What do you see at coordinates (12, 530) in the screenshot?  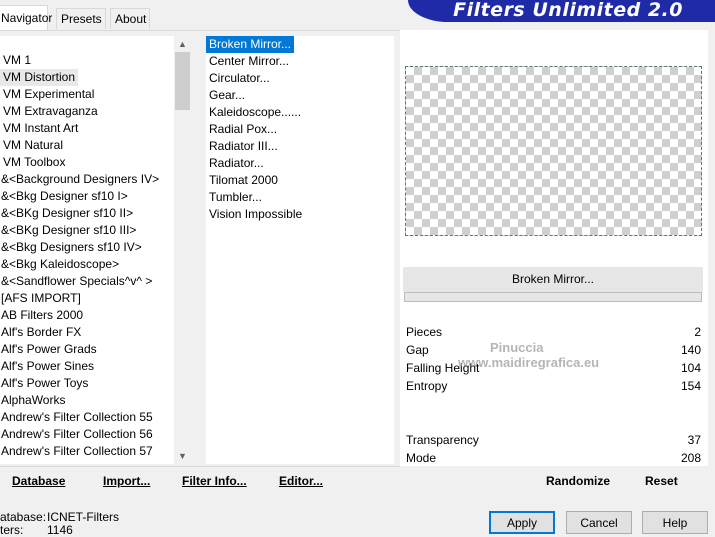 I see `status-filters-label: ters:` at bounding box center [12, 530].